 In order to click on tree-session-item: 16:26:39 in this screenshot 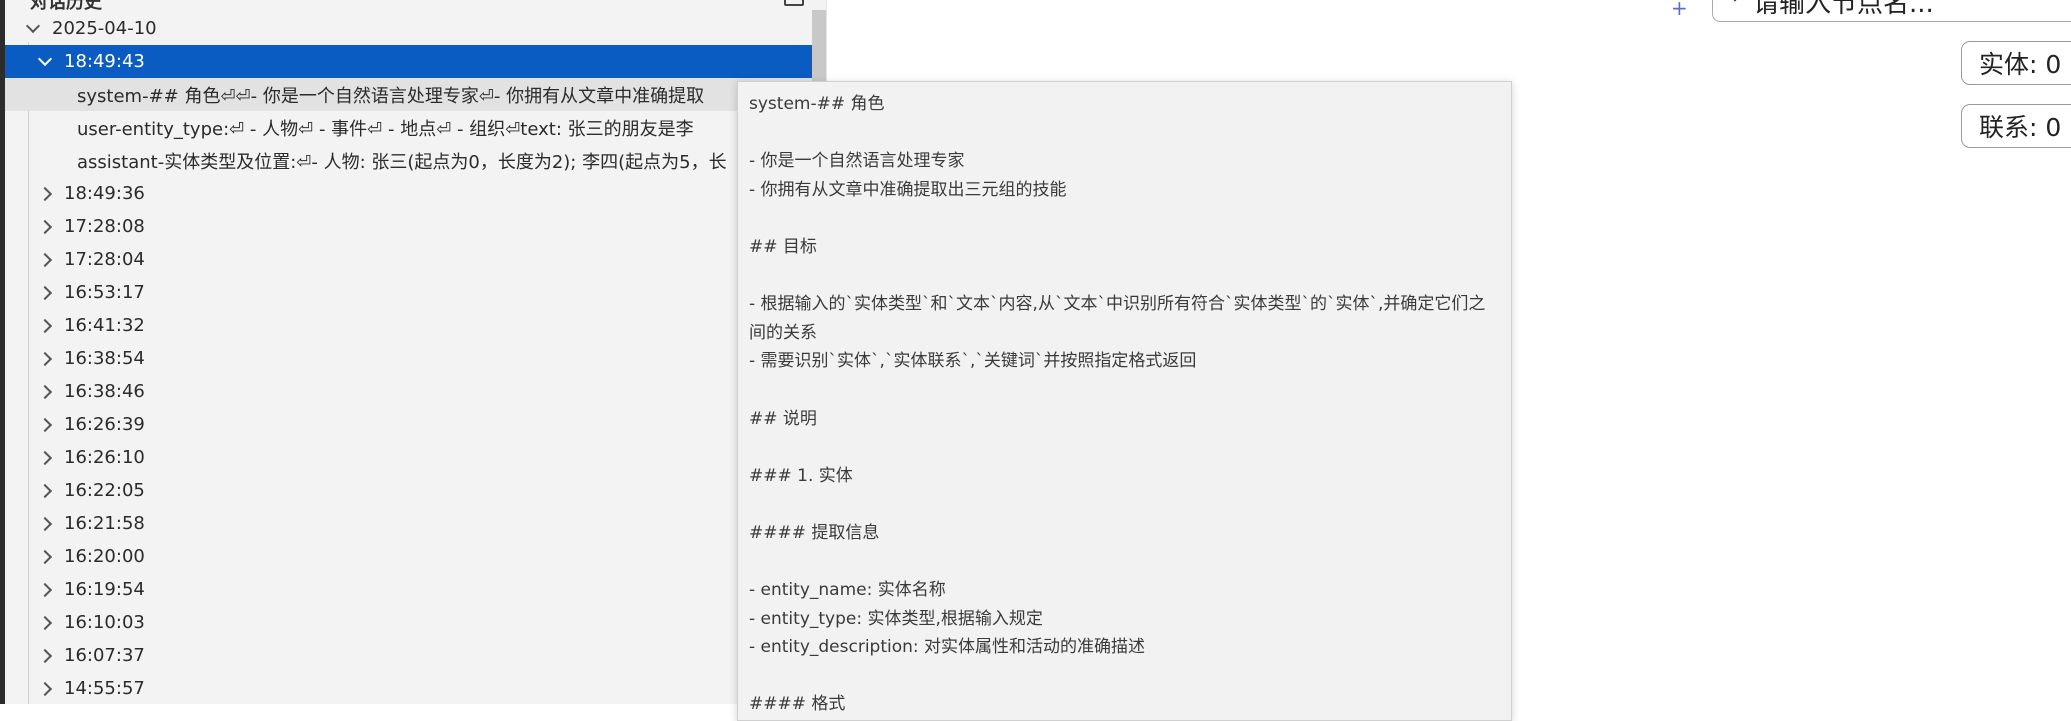, I will do `click(415, 424)`.